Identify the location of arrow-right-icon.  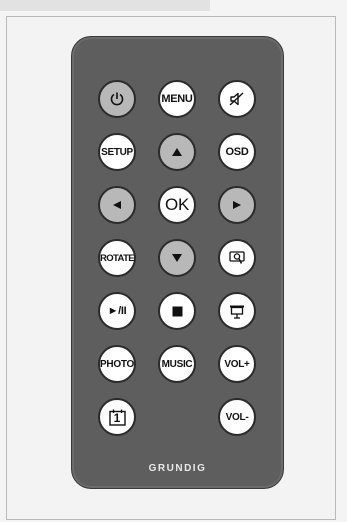
(237, 205).